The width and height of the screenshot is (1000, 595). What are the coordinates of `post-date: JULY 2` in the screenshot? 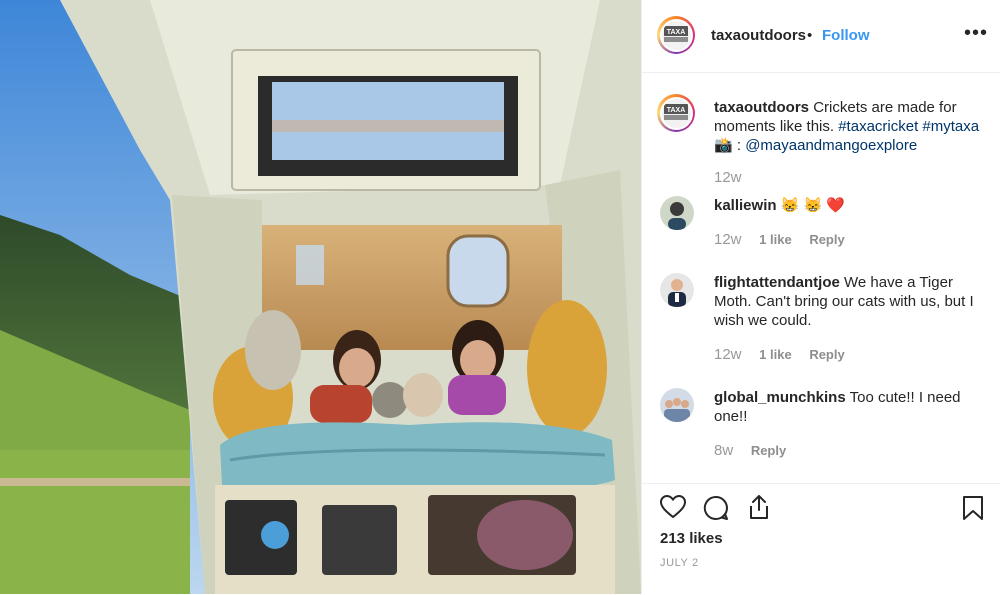 It's located at (679, 563).